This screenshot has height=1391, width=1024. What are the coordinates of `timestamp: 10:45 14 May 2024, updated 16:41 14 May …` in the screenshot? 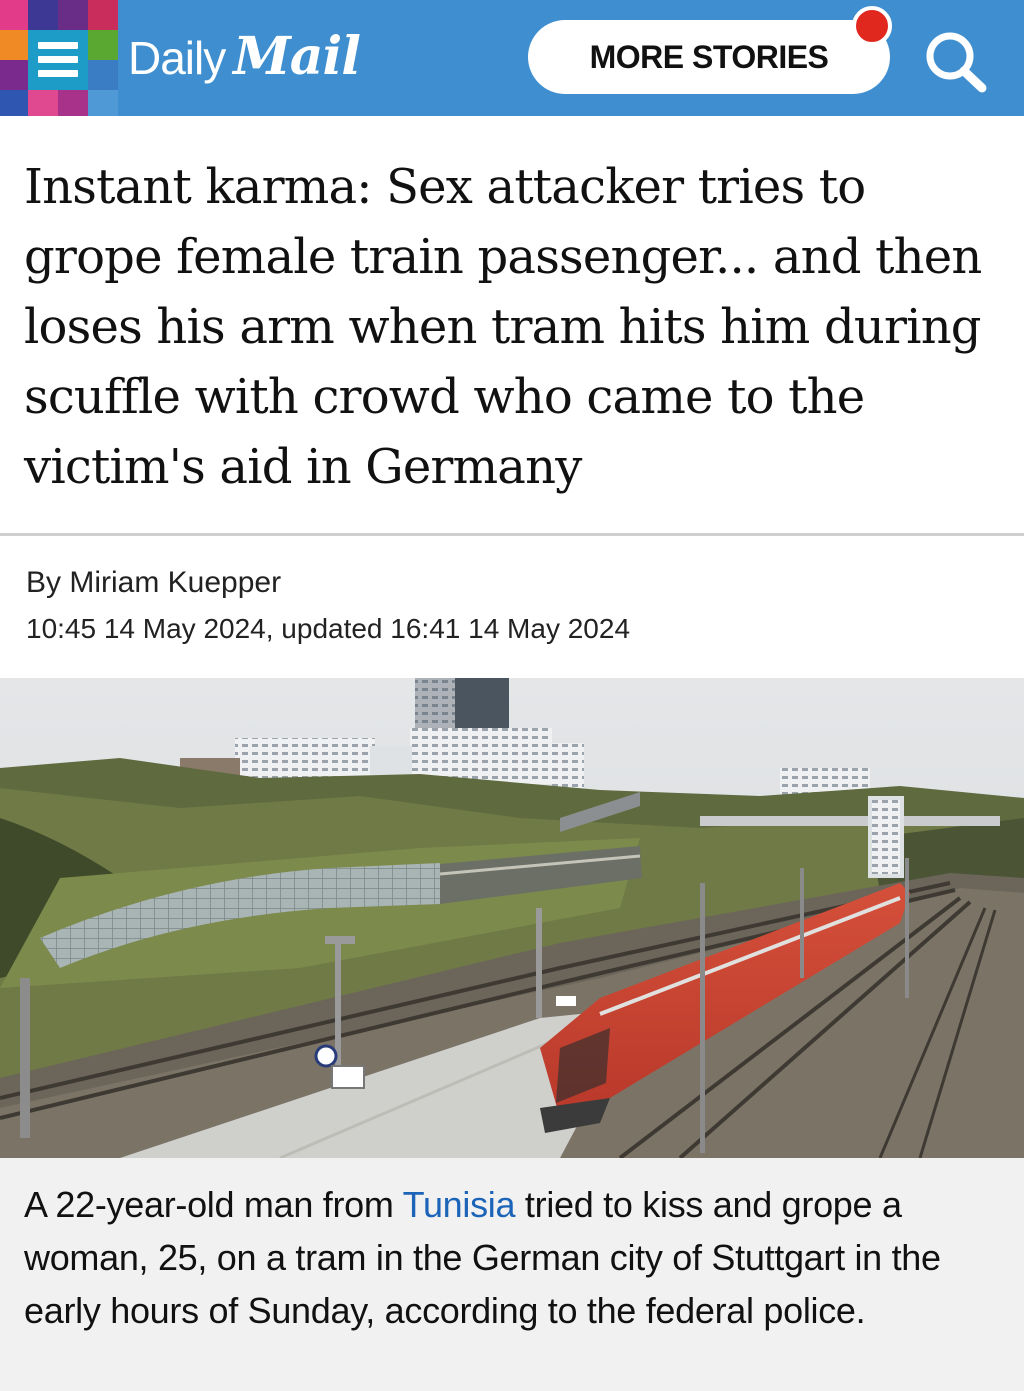 It's located at (328, 628).